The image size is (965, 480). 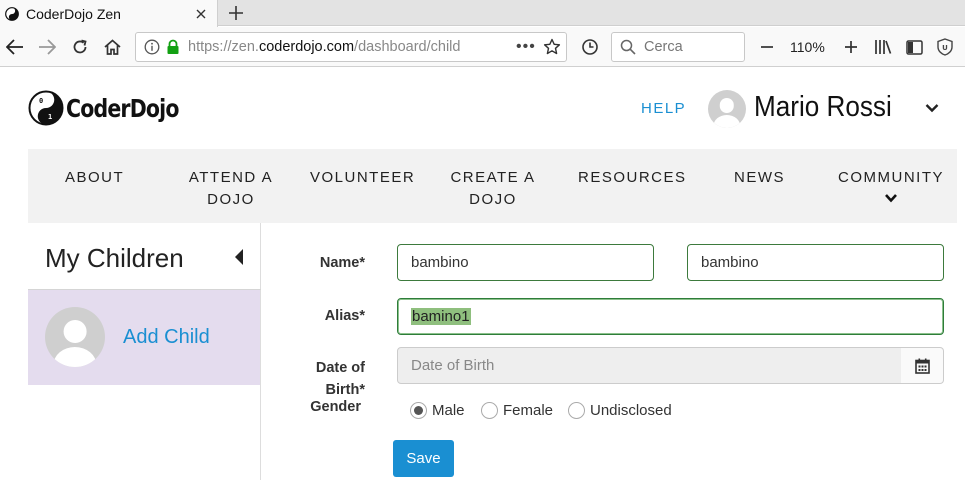 What do you see at coordinates (528, 410) in the screenshot?
I see `gender-option-label: Female` at bounding box center [528, 410].